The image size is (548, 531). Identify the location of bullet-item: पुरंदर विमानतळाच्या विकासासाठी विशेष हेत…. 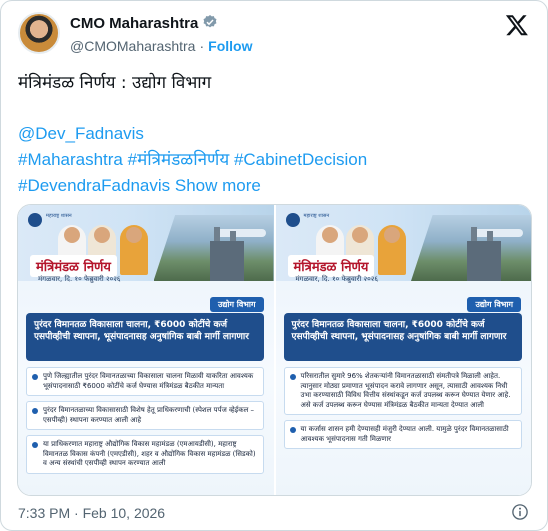
(145, 415).